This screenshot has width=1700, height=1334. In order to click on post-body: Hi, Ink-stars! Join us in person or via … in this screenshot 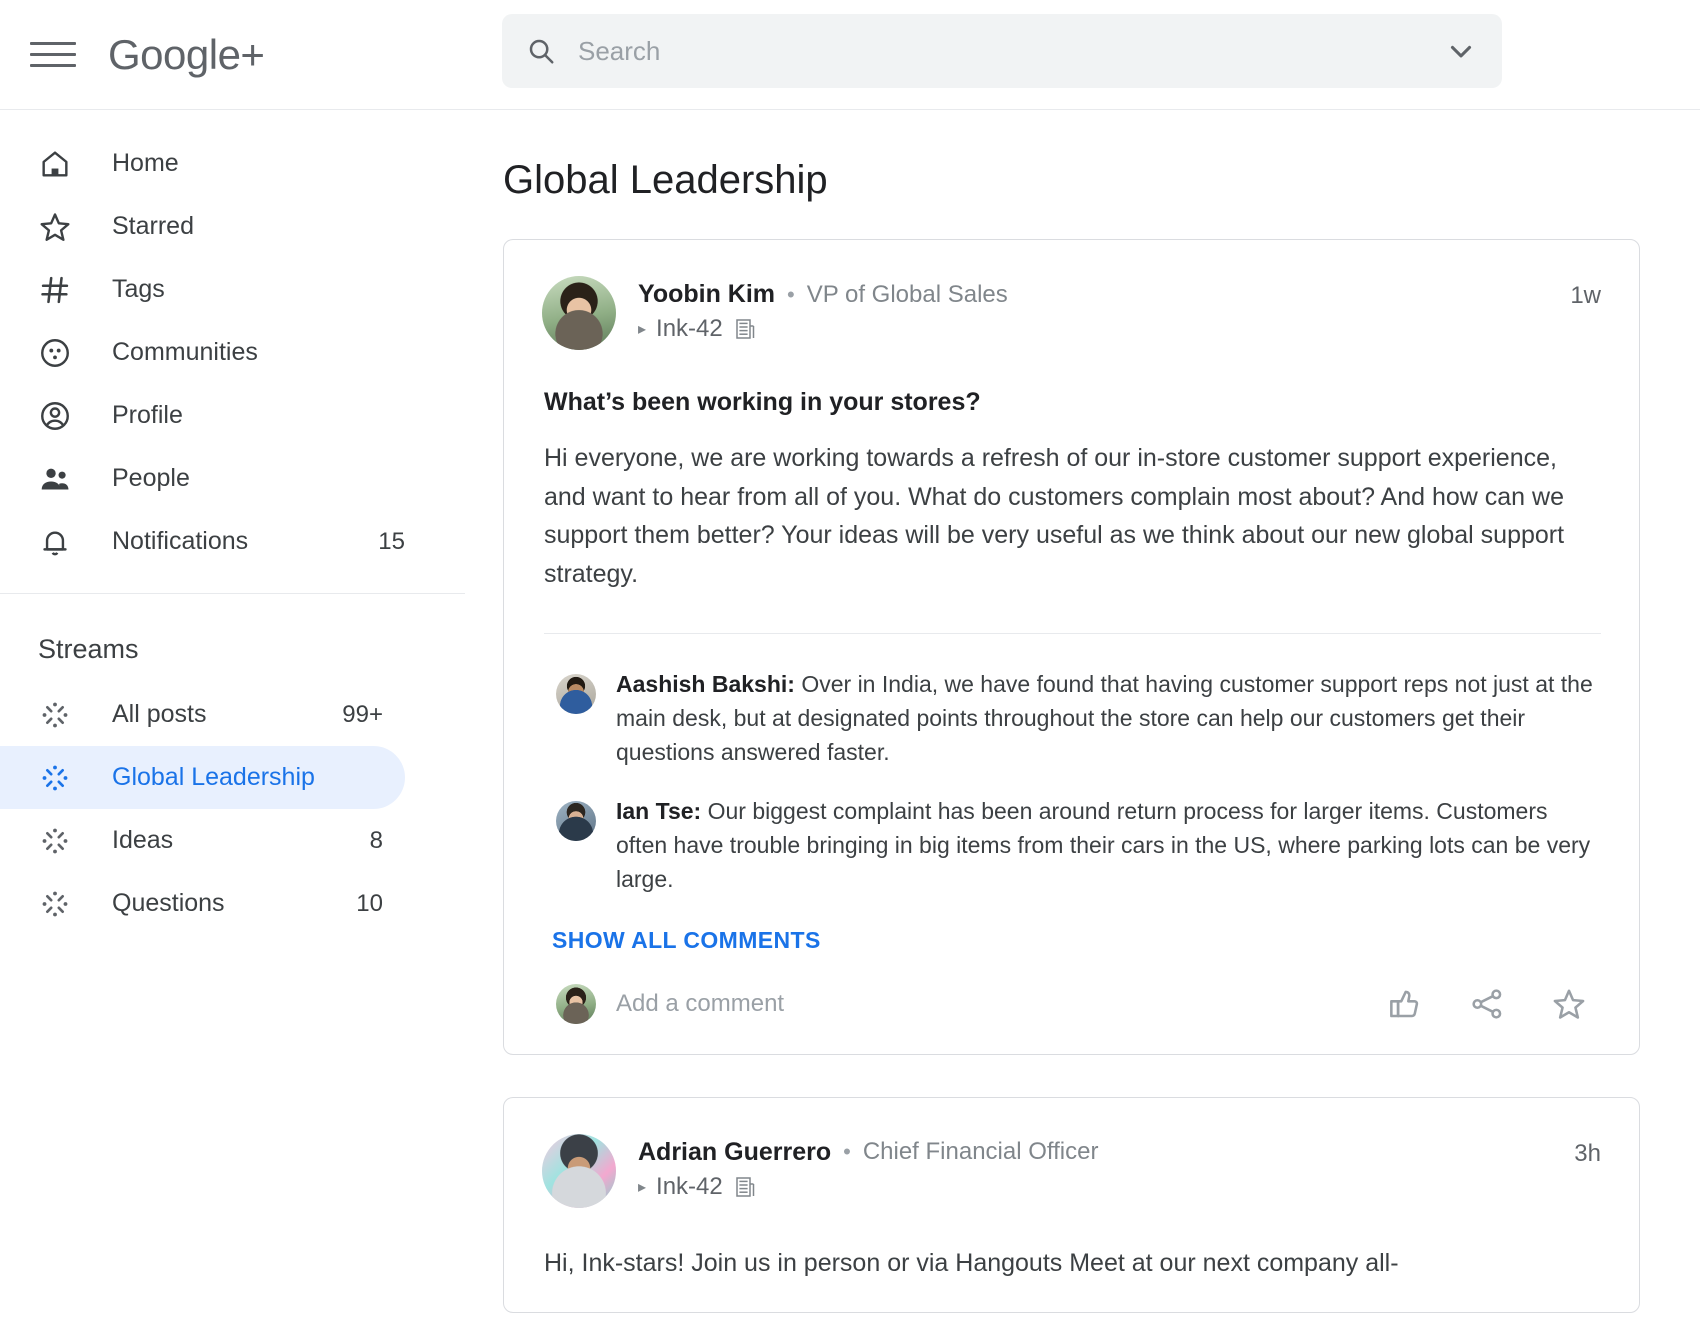, I will do `click(971, 1262)`.